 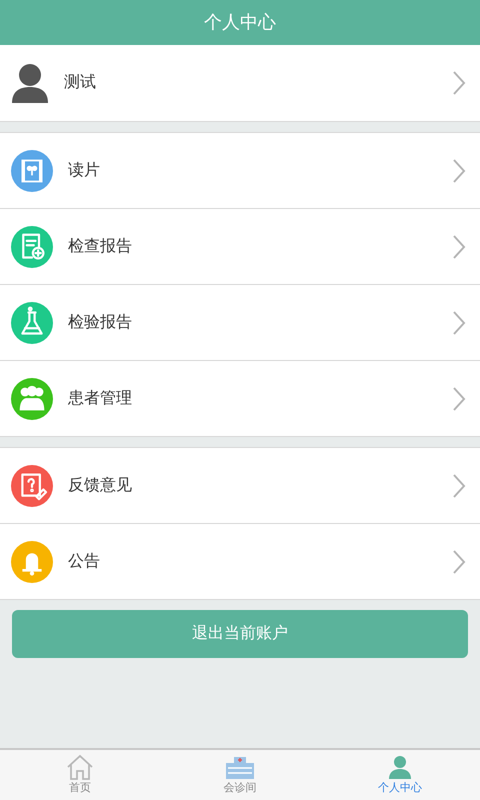 I want to click on menu-item: 读片, so click(x=240, y=171).